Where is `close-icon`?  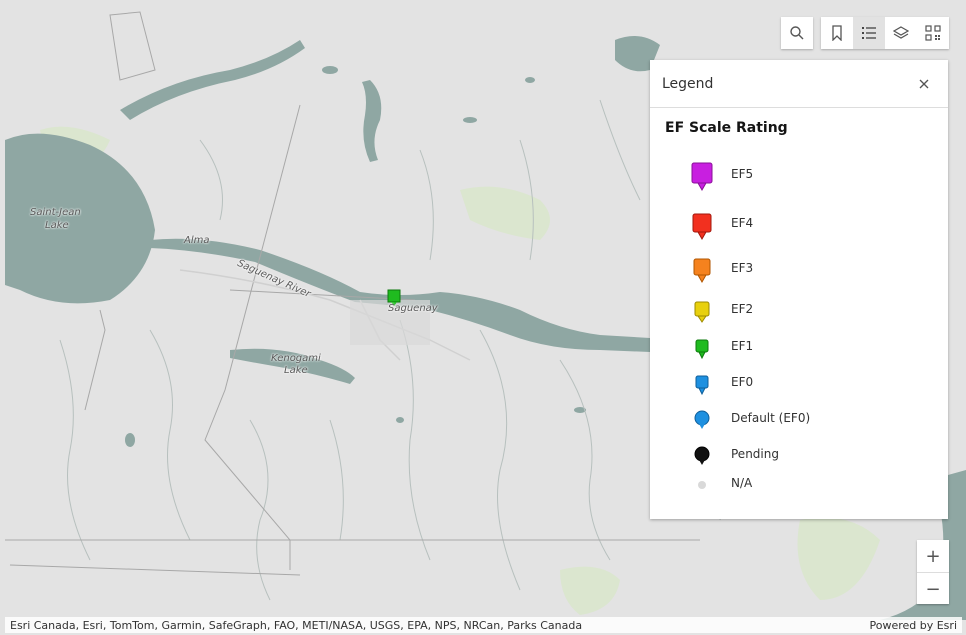
close-icon is located at coordinates (924, 83).